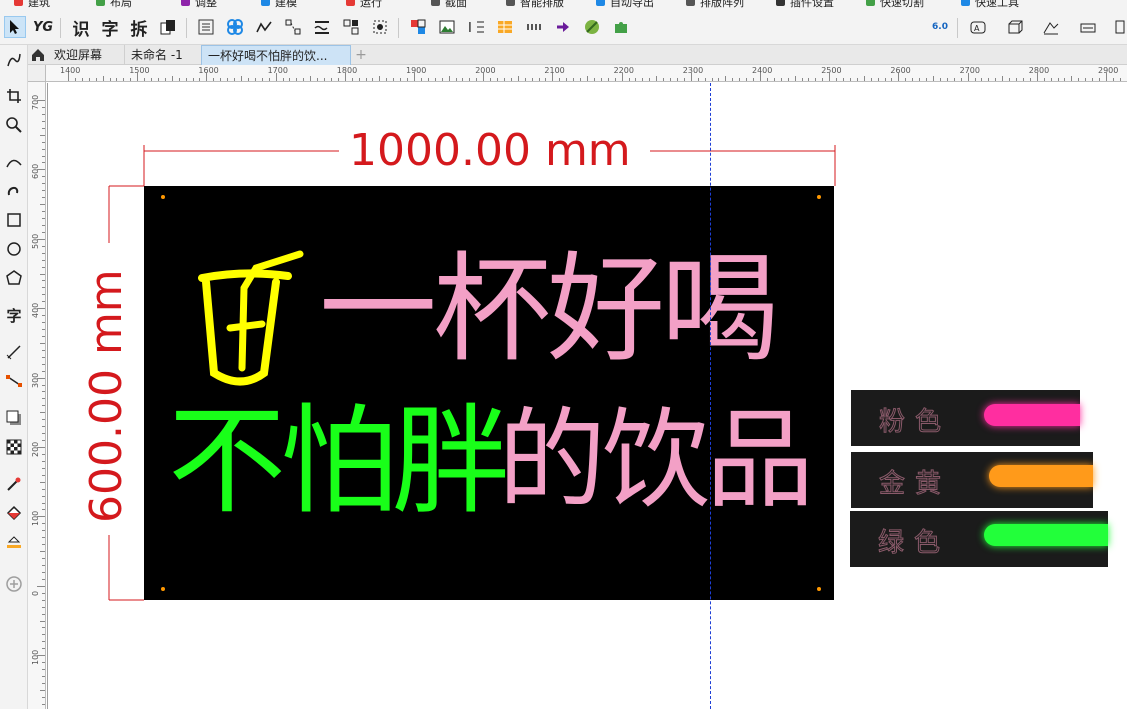 The image size is (1127, 709). I want to click on arrow-convert-button, so click(563, 27).